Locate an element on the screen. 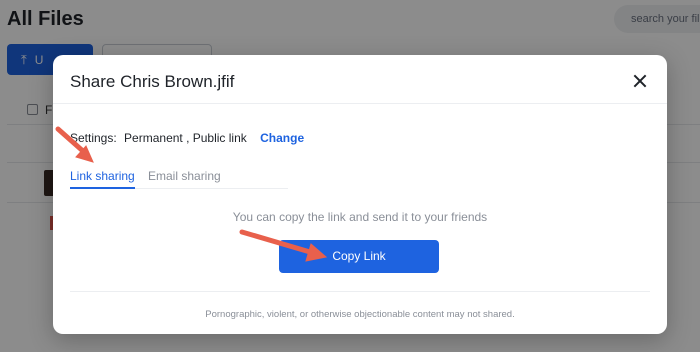  arrow-to-link-sharing-icon is located at coordinates (74, 144).